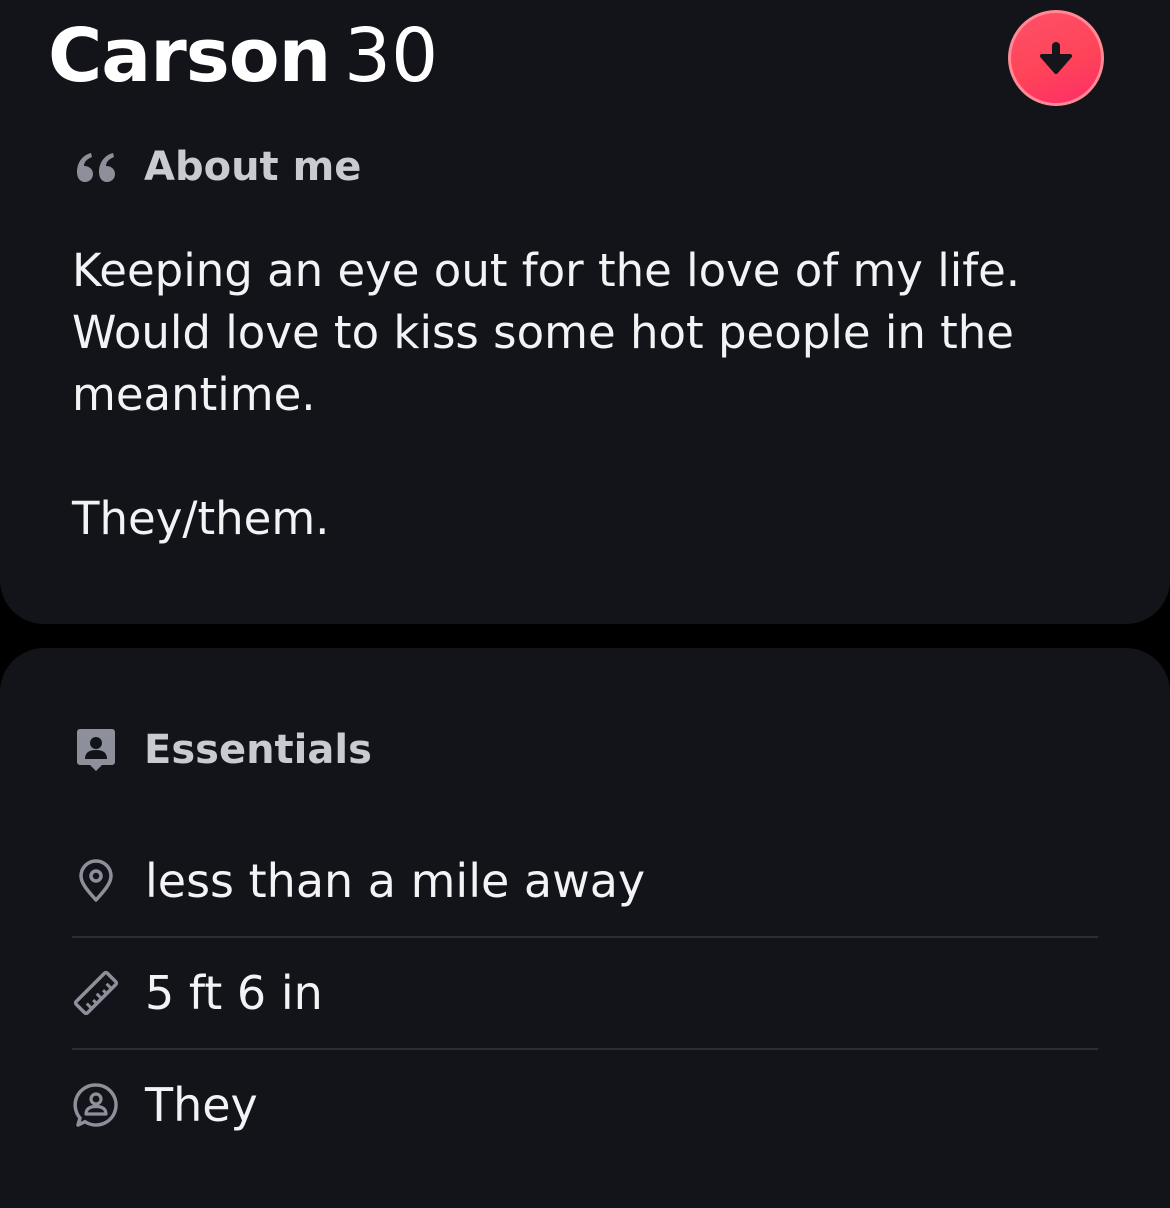 Image resolution: width=1170 pixels, height=1208 pixels. Describe the element at coordinates (253, 167) in the screenshot. I see `about-me-title: About me` at that location.